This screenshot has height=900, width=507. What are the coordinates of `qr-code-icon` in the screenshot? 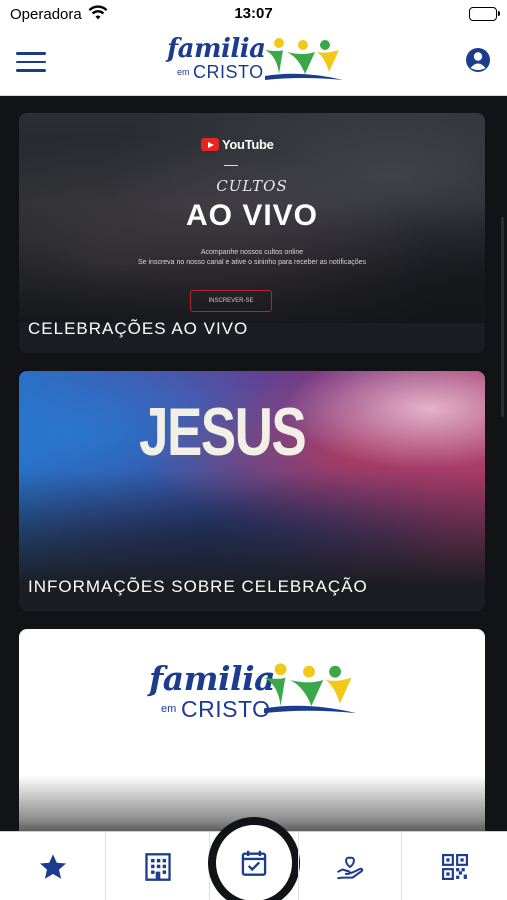 It's located at (454, 866).